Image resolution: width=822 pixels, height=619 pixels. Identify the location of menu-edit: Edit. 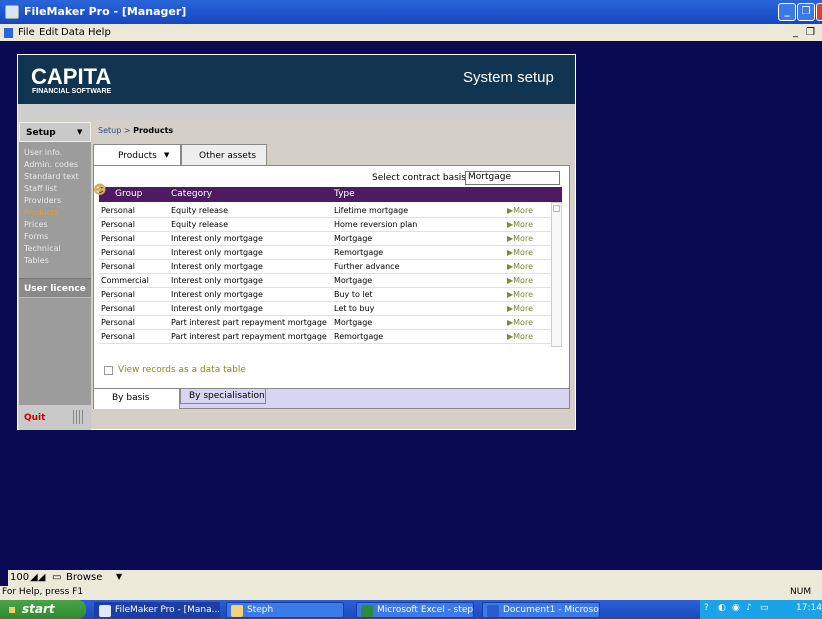
(48, 32).